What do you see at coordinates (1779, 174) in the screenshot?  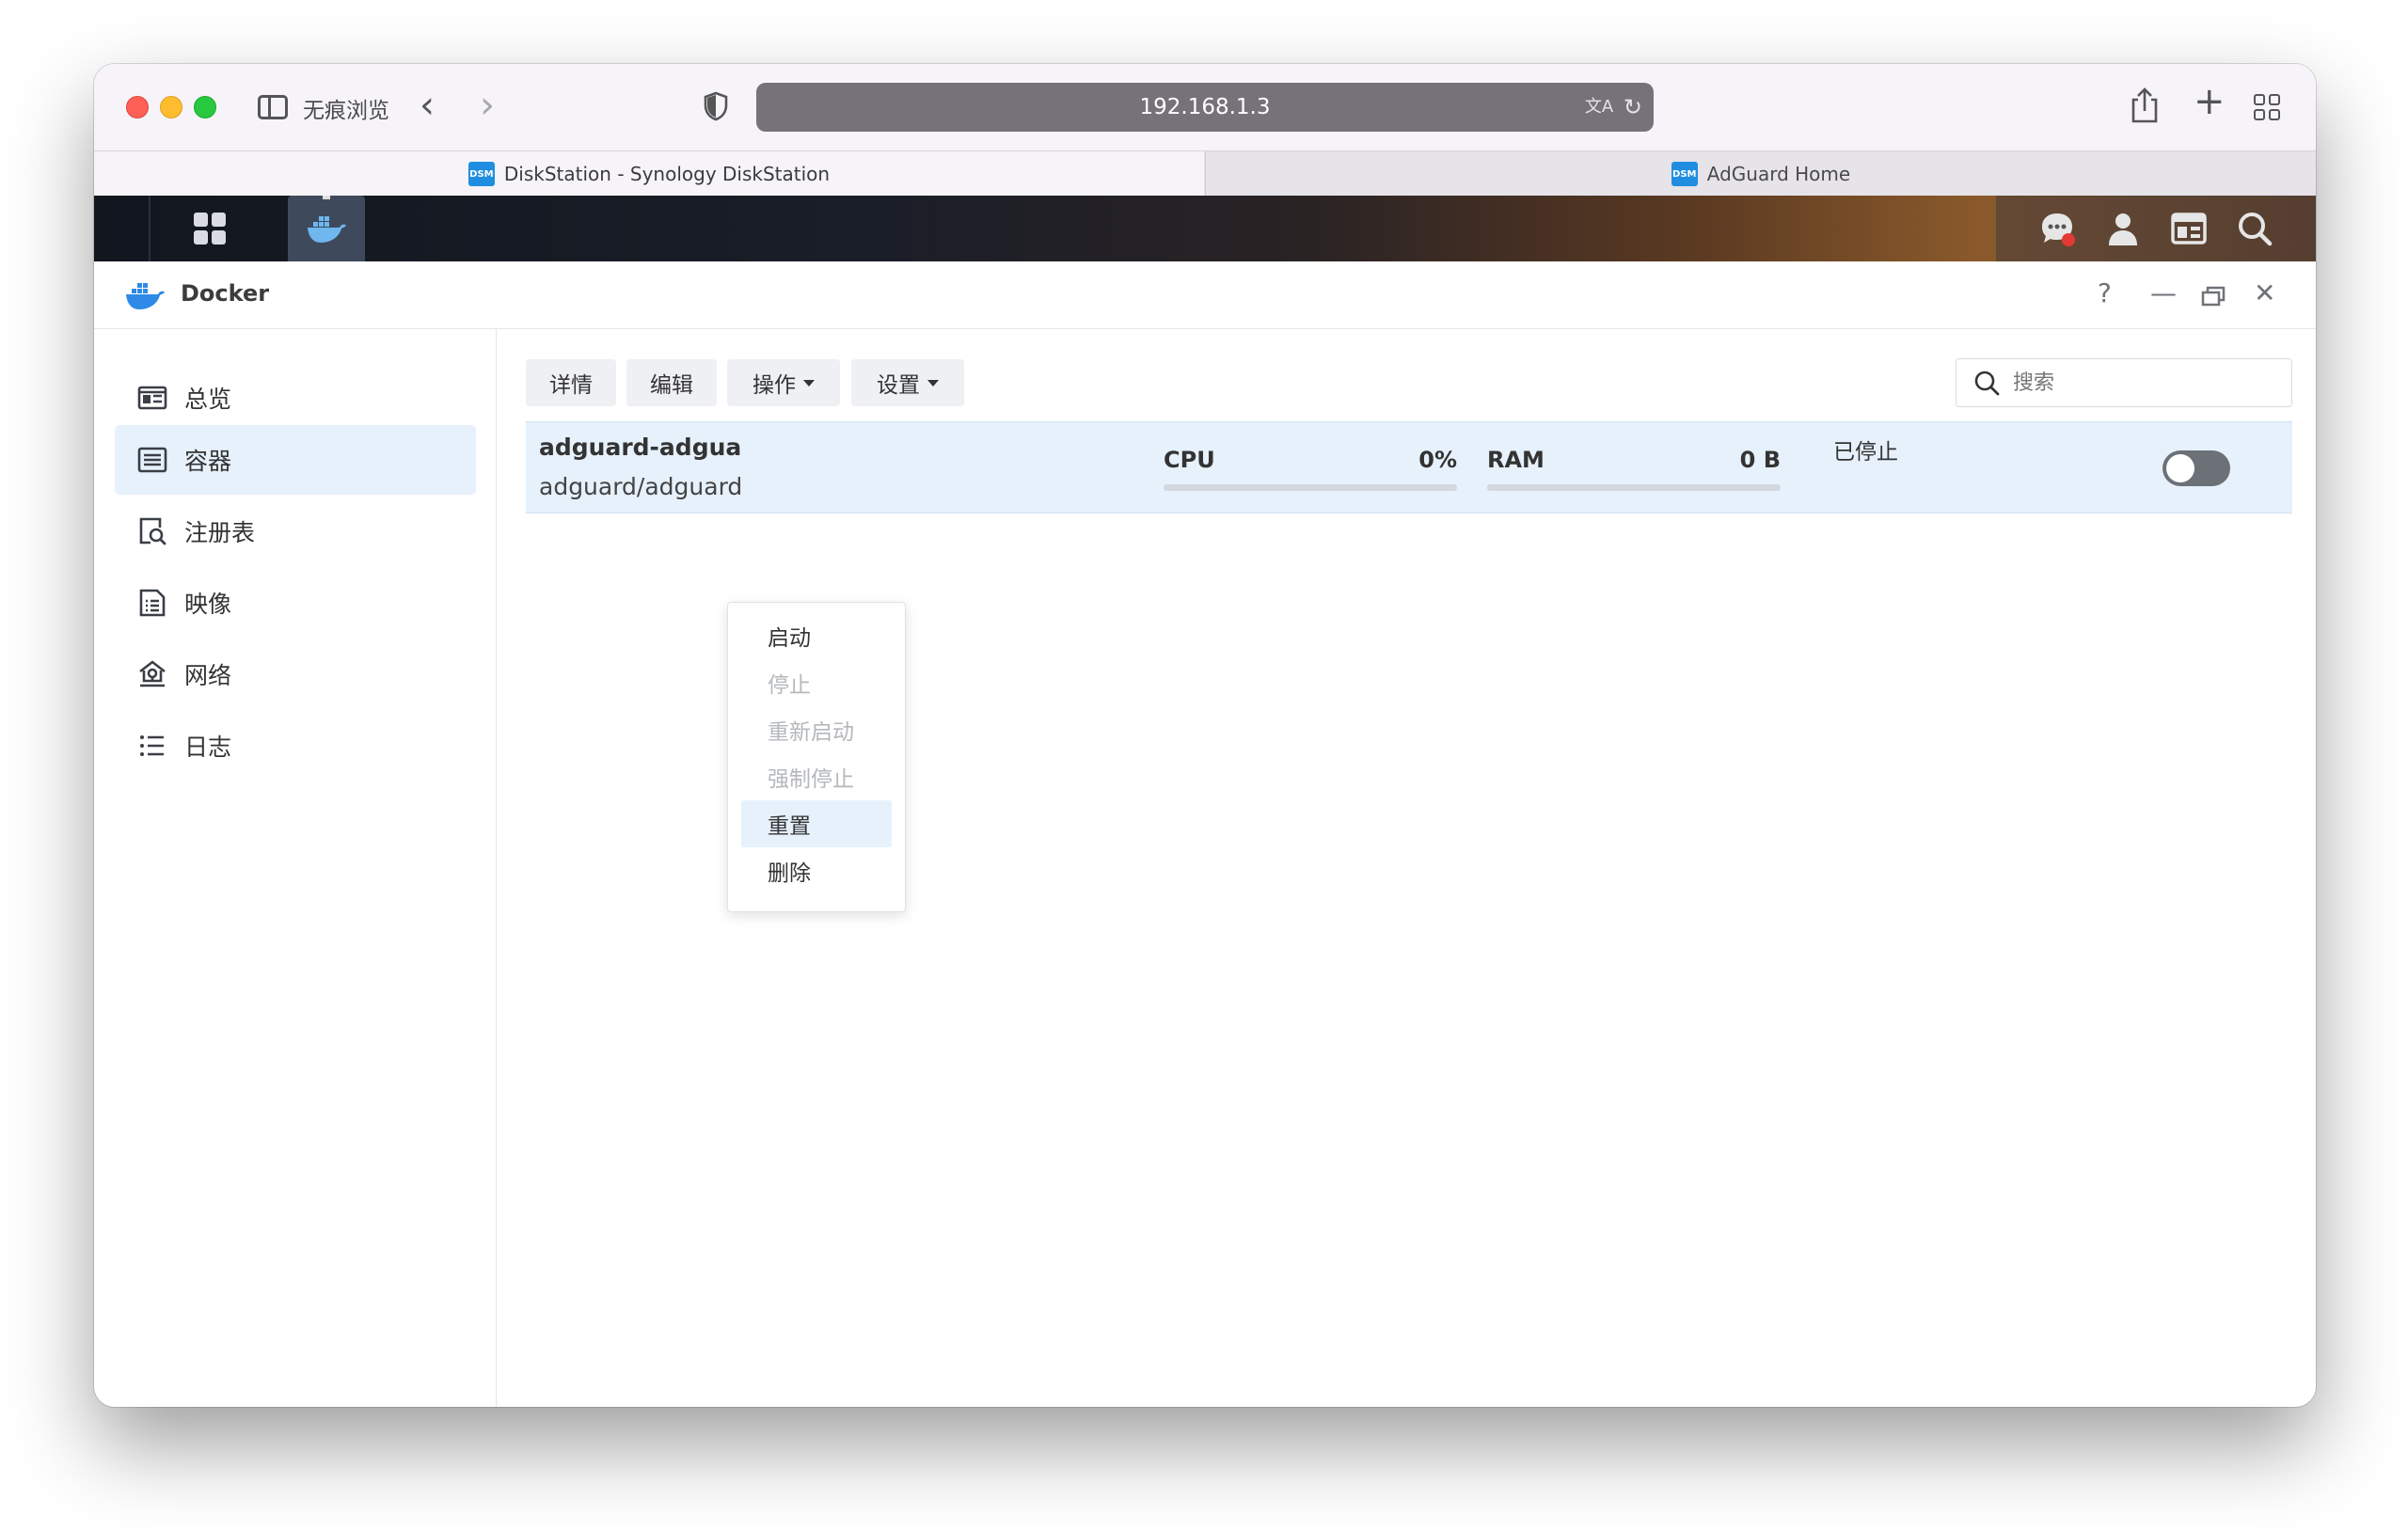 I see `tab-title: AdGuard Home` at bounding box center [1779, 174].